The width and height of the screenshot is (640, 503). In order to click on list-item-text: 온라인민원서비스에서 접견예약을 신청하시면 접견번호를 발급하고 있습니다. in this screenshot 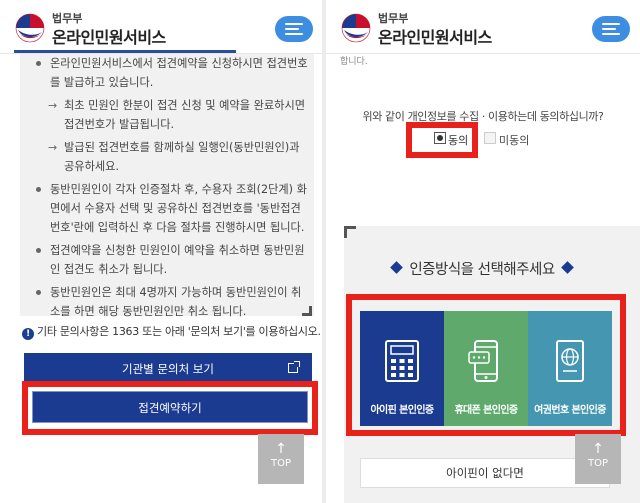, I will do `click(179, 73)`.